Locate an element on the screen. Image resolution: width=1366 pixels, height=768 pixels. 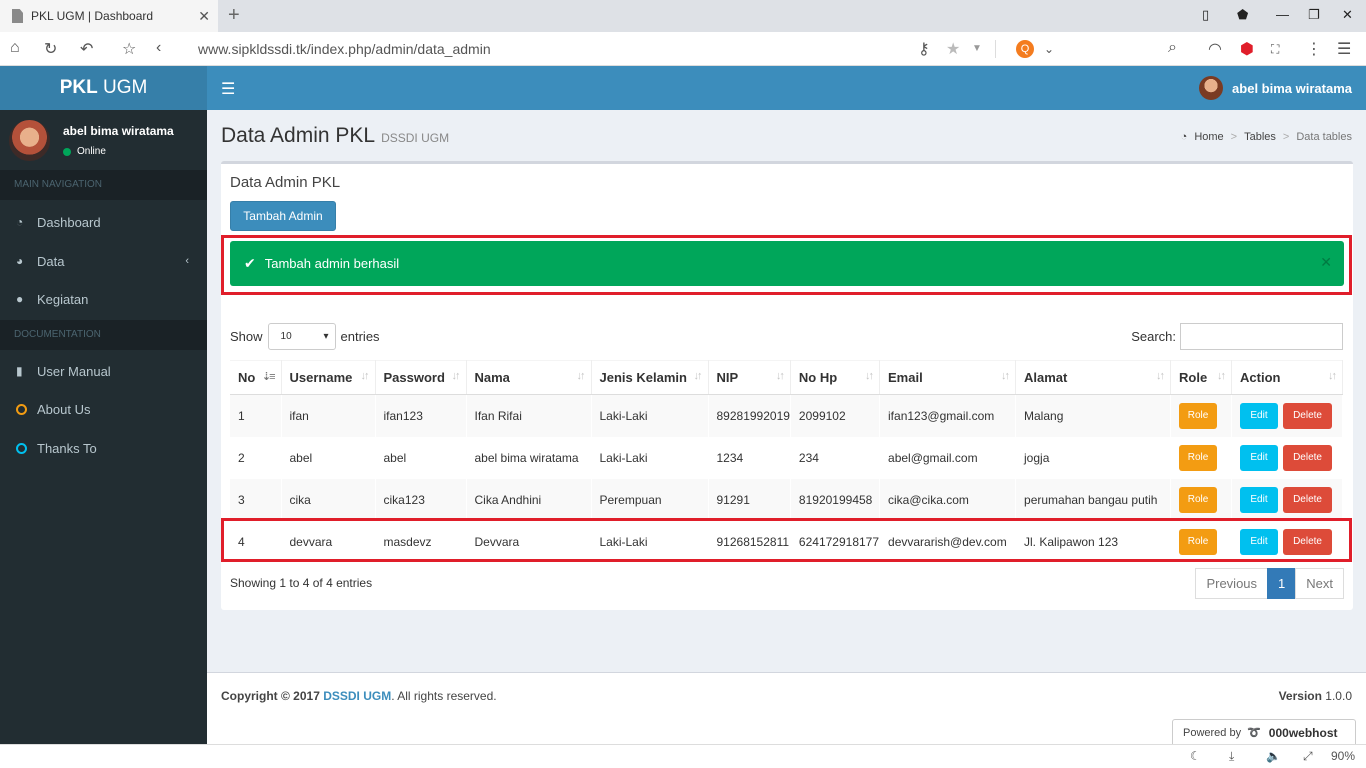
column-header-nip: NIP ↓↑ is located at coordinates (749, 377).